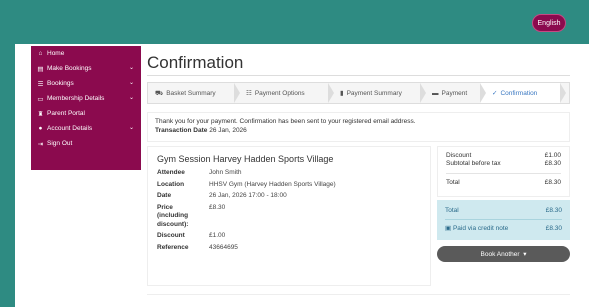  I want to click on sidebar-item-label: Account Details, so click(70, 128).